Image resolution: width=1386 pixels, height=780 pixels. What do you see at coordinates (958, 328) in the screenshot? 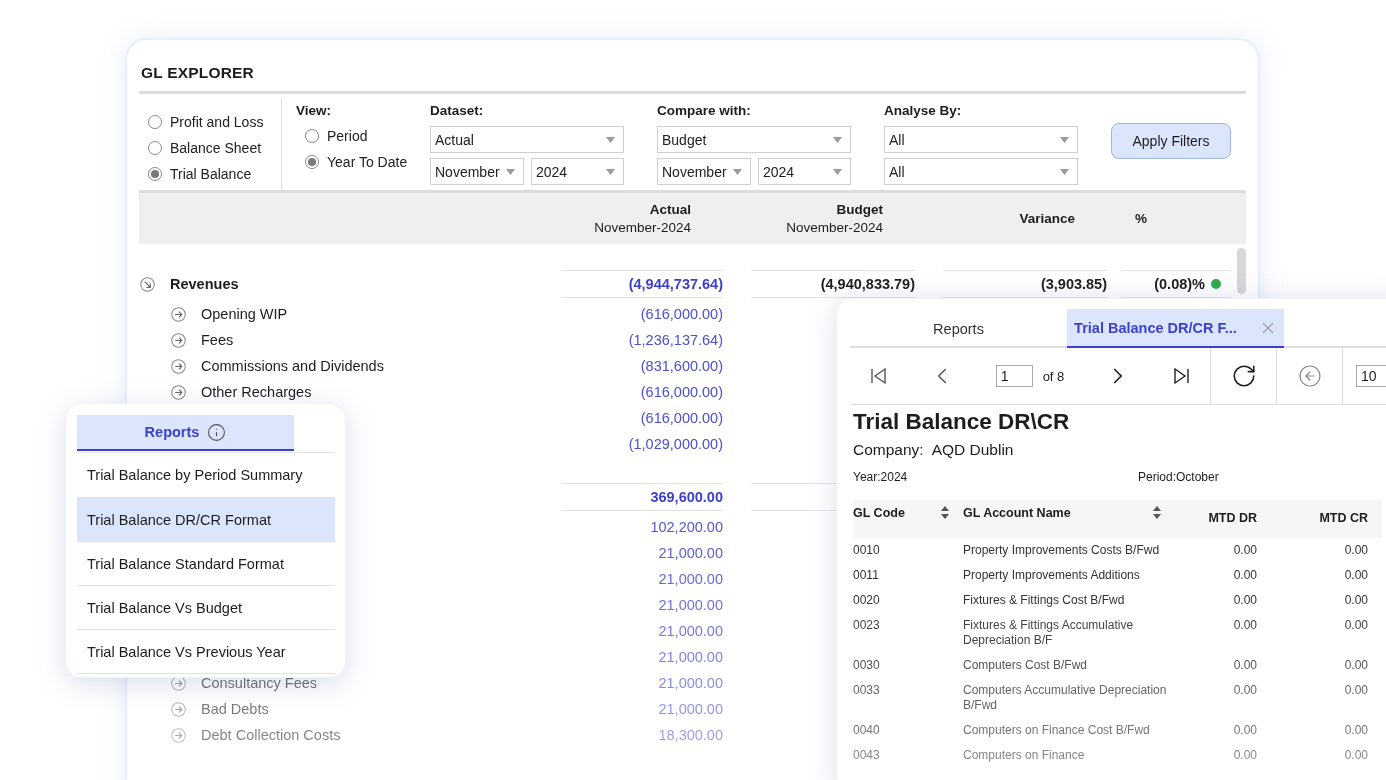
I see `viewer-tab: Reports` at bounding box center [958, 328].